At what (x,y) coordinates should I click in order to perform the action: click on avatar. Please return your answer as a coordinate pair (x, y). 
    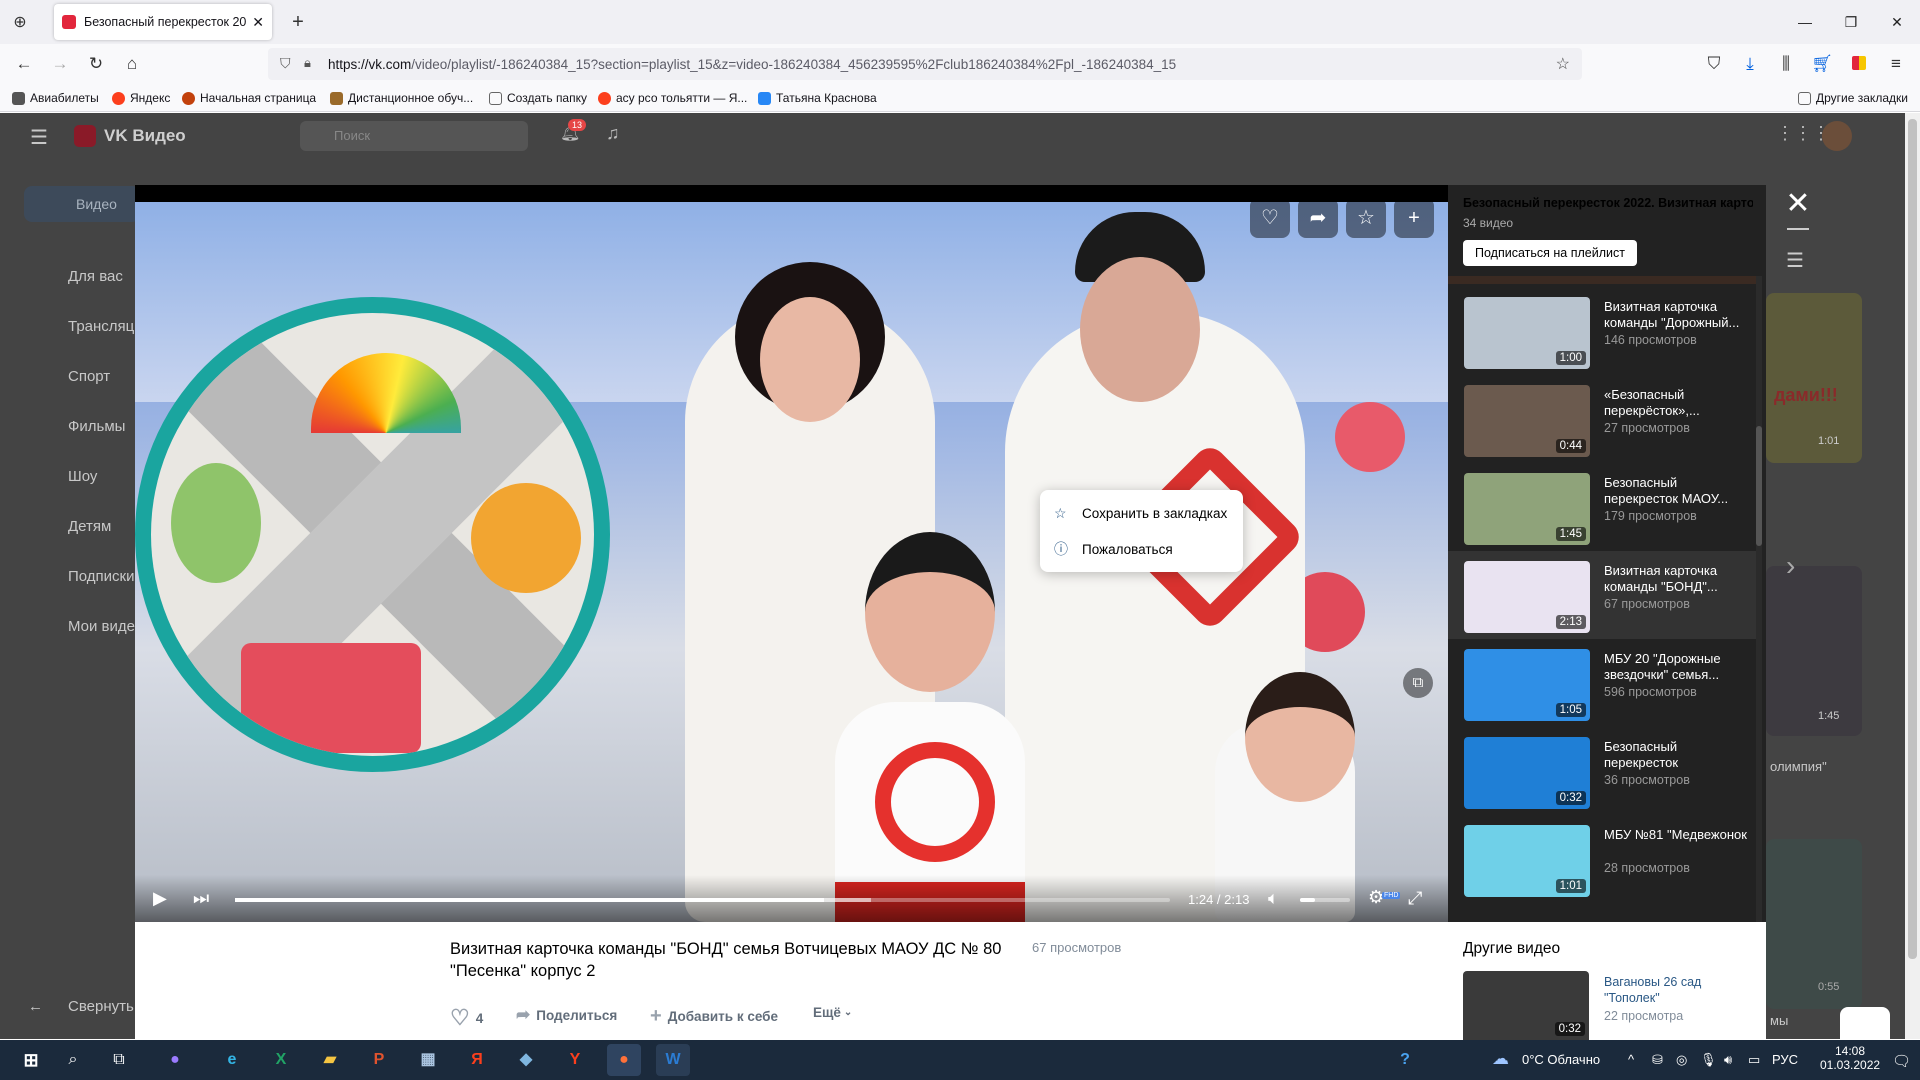
    Looking at the image, I should click on (1837, 136).